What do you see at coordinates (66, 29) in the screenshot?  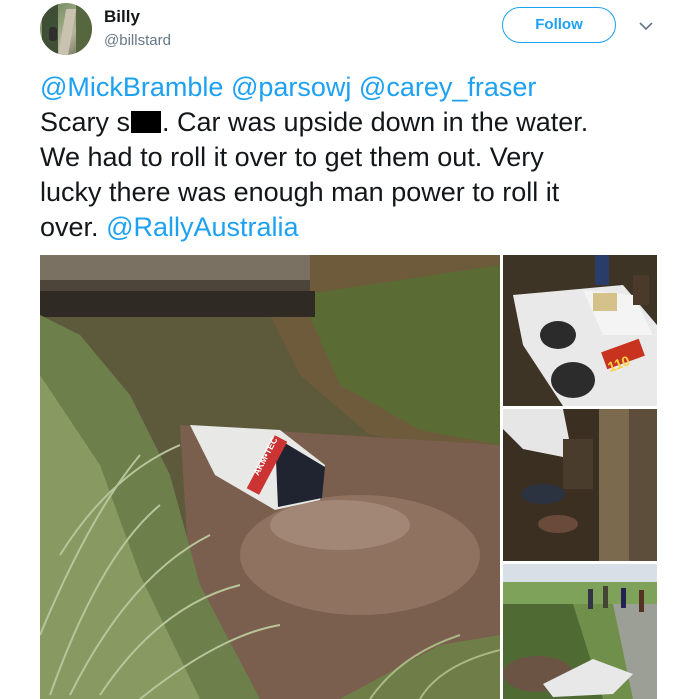 I see `avatar` at bounding box center [66, 29].